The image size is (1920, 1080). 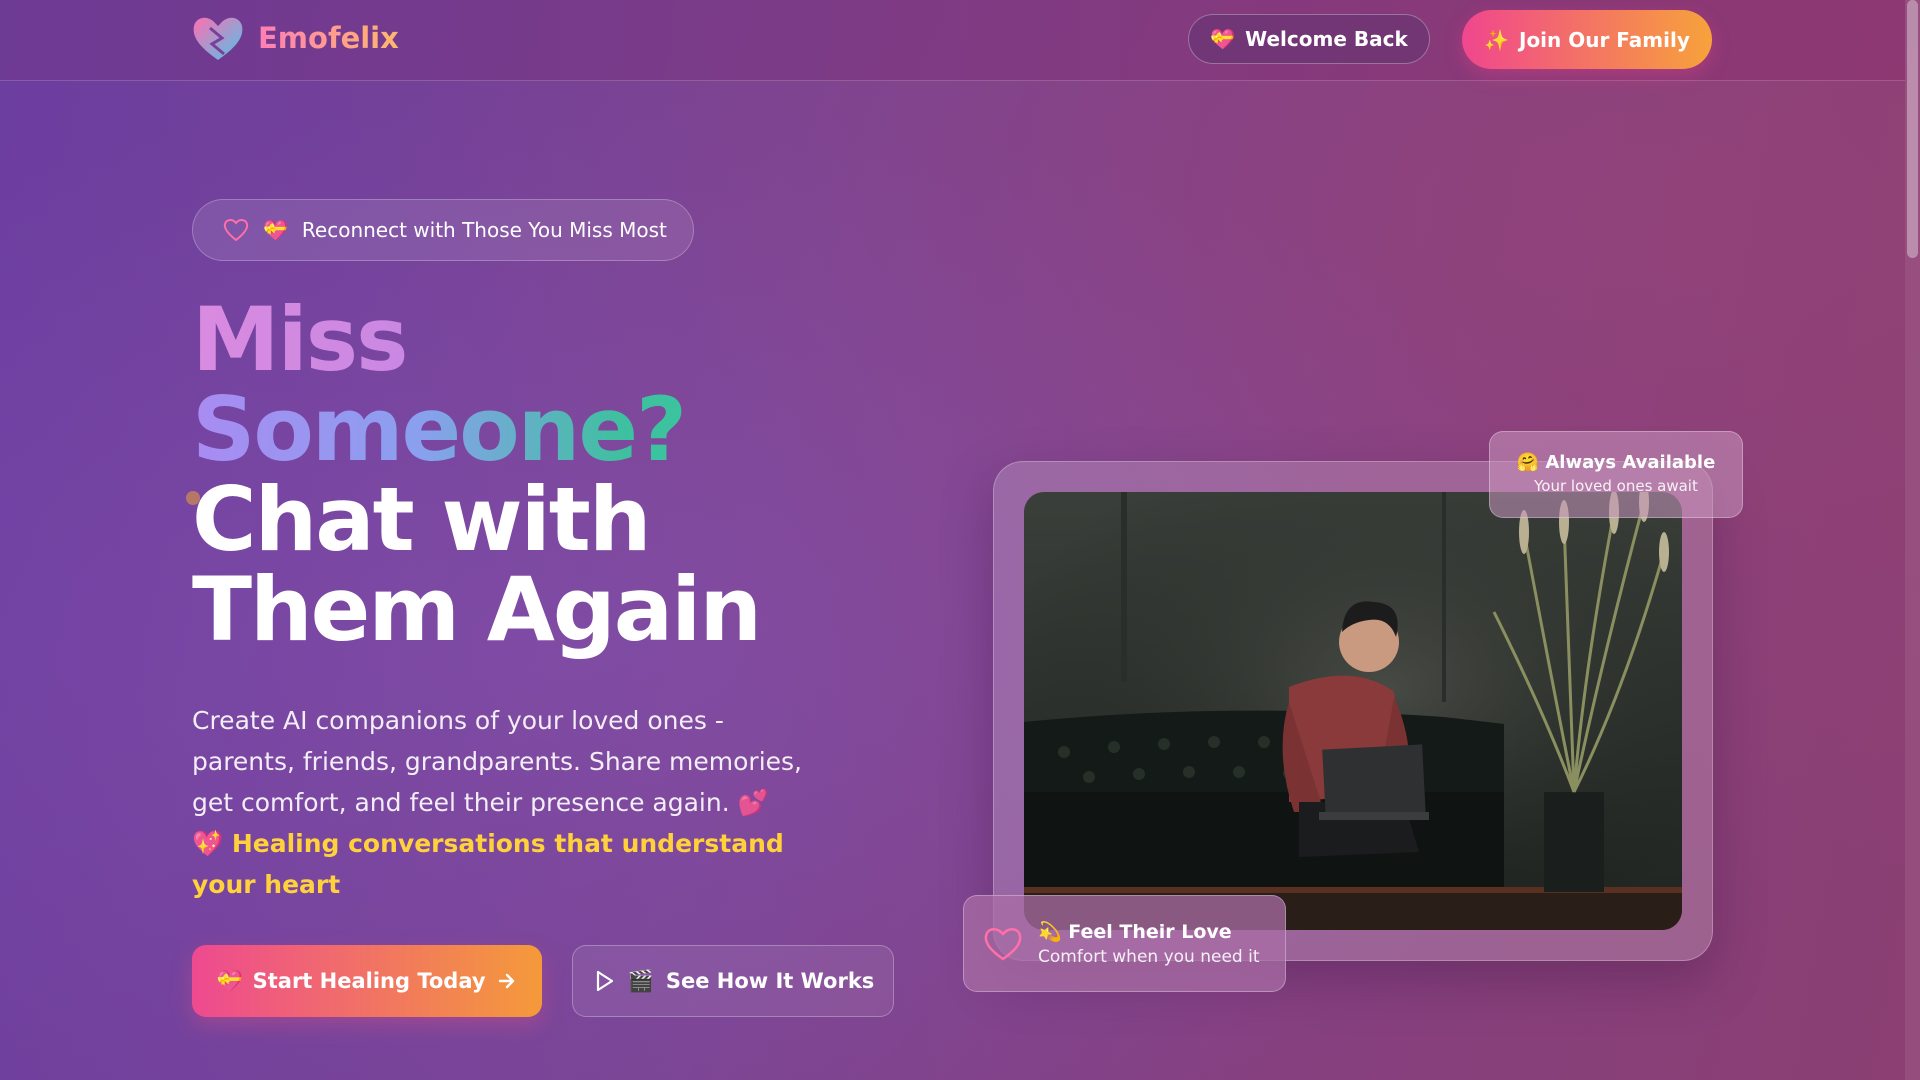 I want to click on join-family-button: ✨ Join Our Family, so click(x=1587, y=39).